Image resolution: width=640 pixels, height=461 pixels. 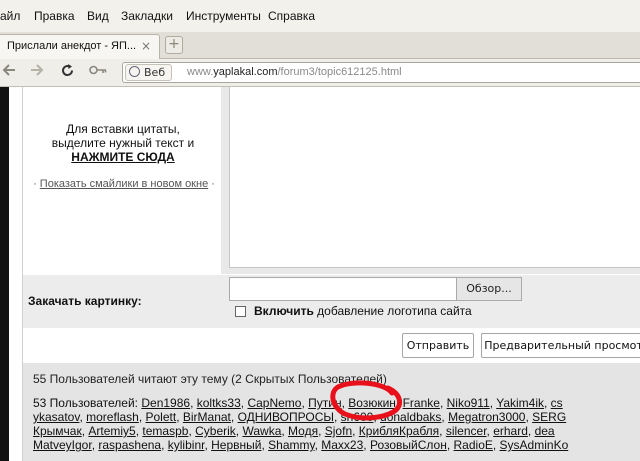 I want to click on menu-bookmarks: Закладки, so click(x=147, y=16).